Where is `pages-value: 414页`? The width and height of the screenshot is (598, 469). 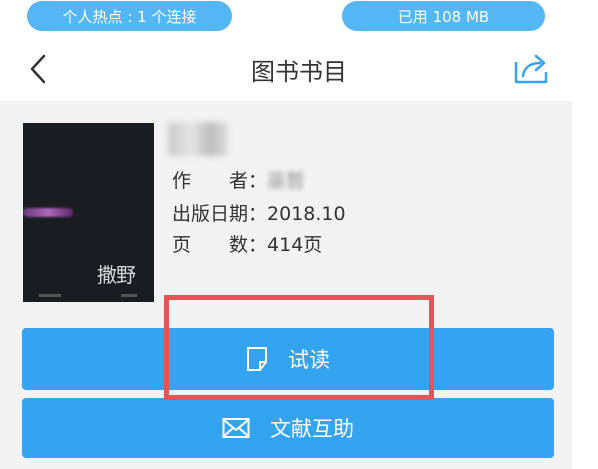 pages-value: 414页 is located at coordinates (295, 245).